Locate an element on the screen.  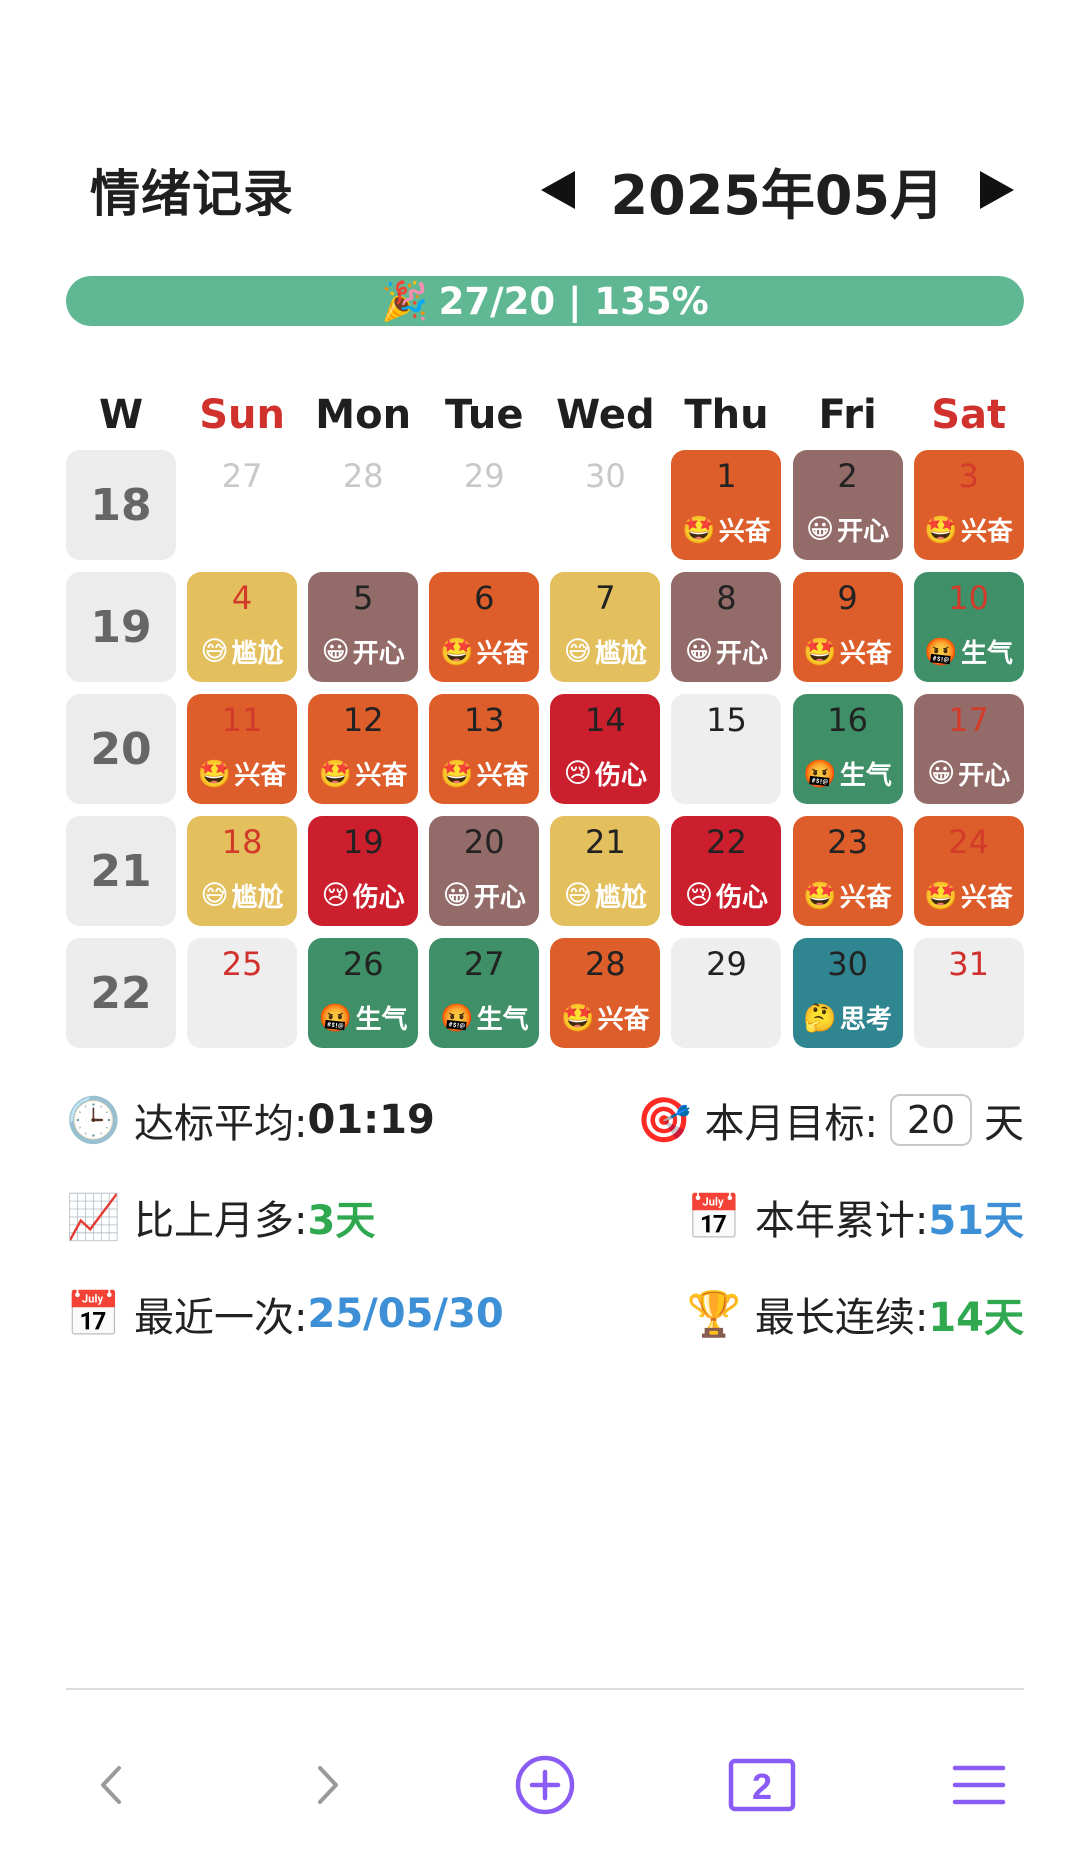
day-cell: 19 😢 伤心 is located at coordinates (363, 871).